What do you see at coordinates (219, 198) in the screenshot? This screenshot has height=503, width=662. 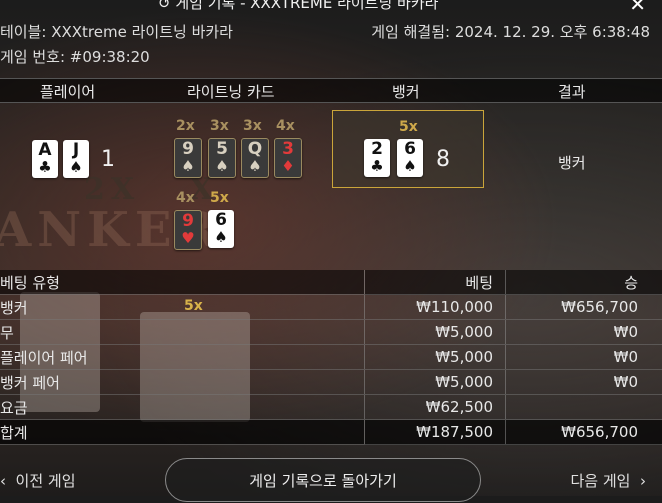 I see `lightning-mult-6: 5x` at bounding box center [219, 198].